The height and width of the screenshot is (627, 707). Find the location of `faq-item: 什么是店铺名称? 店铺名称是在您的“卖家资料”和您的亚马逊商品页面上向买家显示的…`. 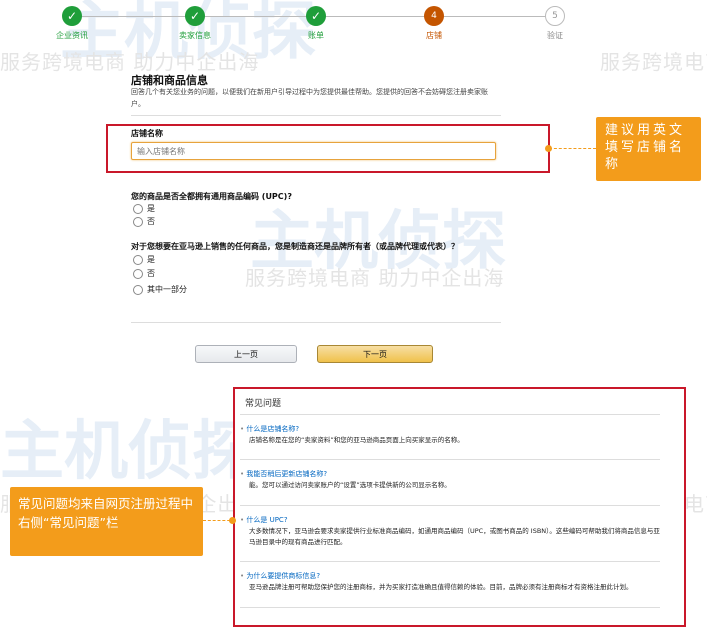

faq-item: 什么是店铺名称? 店铺名称是在您的“卖家资料”和您的亚马逊商品页面上向买家显示的… is located at coordinates (450, 435).